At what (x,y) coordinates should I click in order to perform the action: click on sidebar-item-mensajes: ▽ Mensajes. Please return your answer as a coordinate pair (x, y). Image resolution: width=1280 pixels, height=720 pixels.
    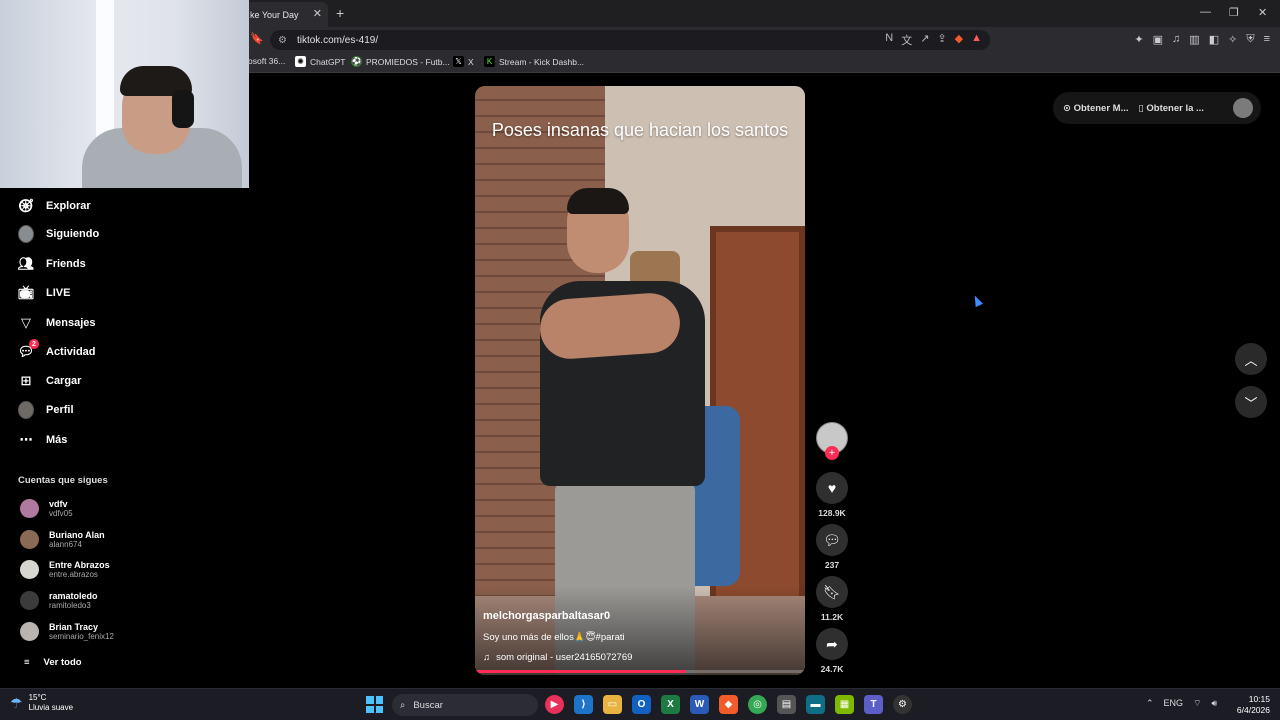
    Looking at the image, I should click on (57, 323).